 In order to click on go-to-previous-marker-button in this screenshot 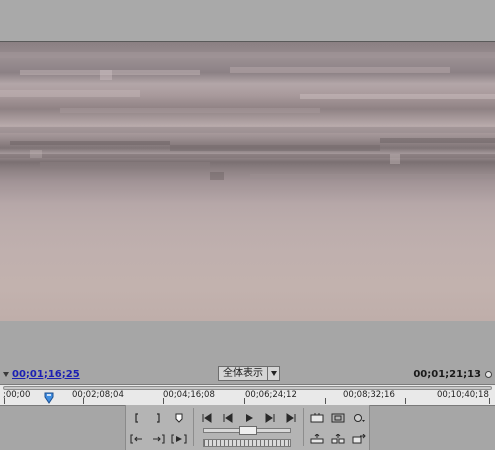, I will do `click(137, 439)`.